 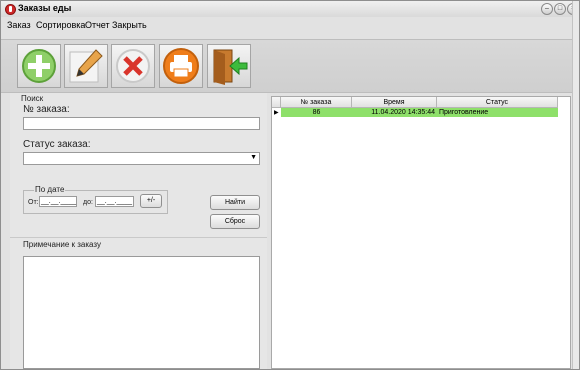 I want to click on add-button, so click(x=39, y=66).